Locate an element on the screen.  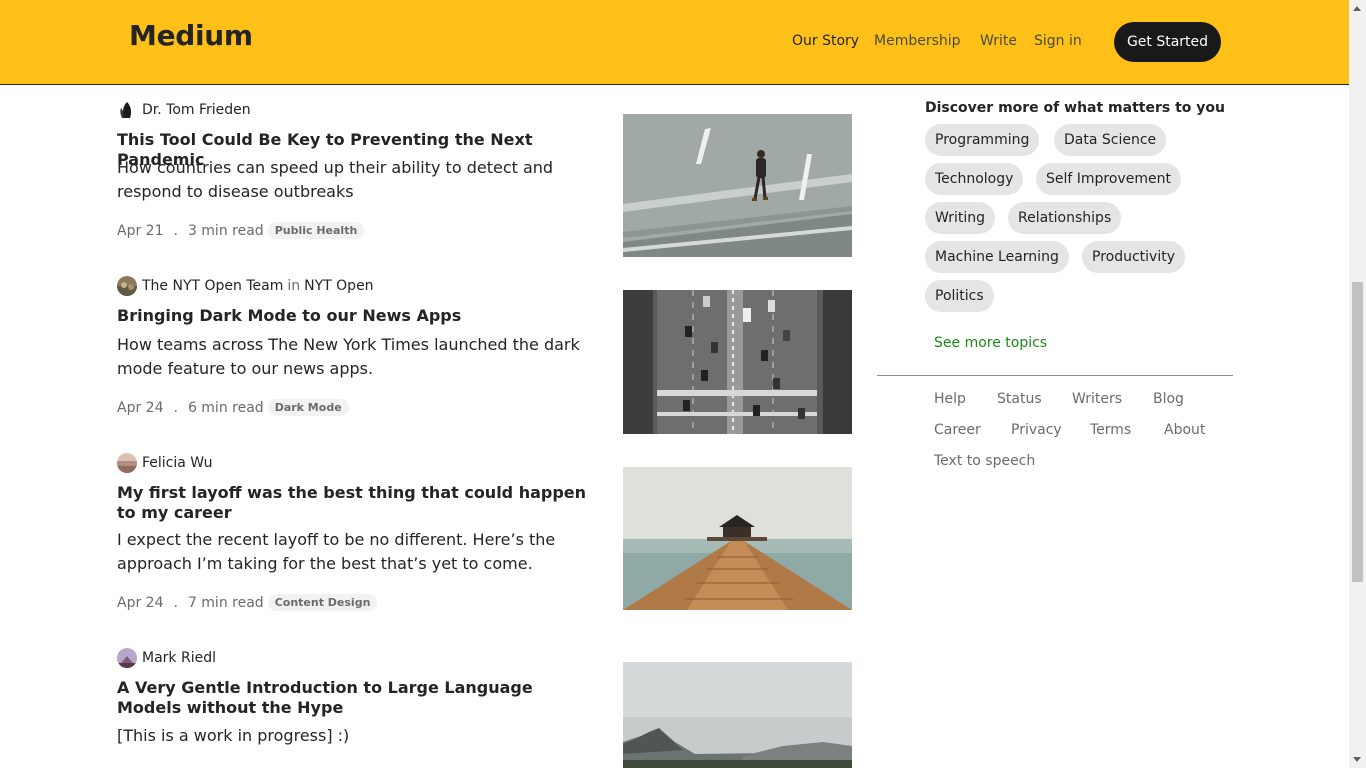
scrollbar-thumb is located at coordinates (1357, 432).